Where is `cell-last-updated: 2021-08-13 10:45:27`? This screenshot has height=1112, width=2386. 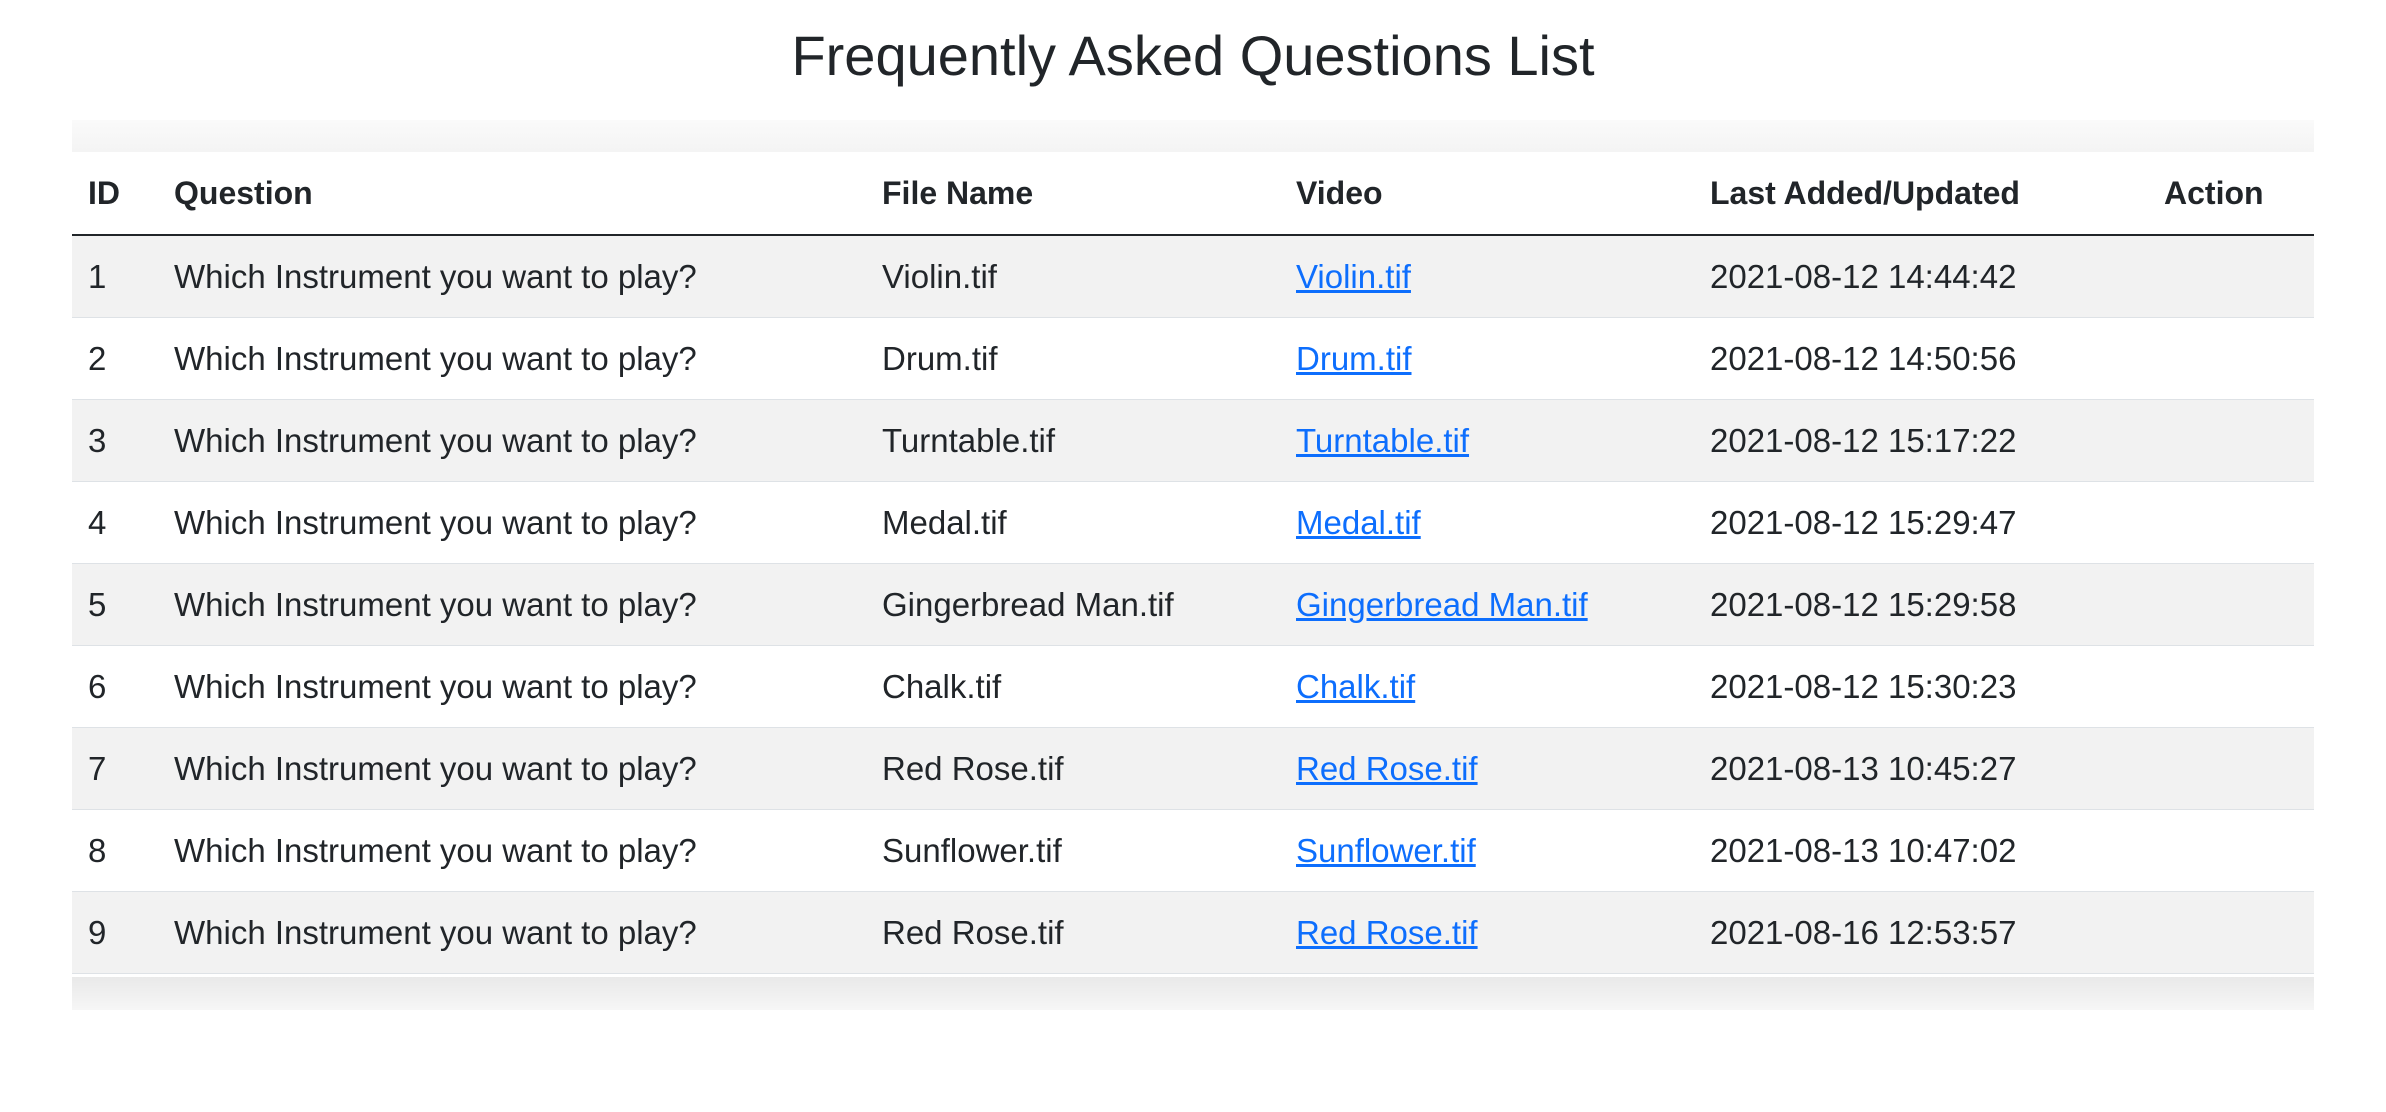 cell-last-updated: 2021-08-13 10:45:27 is located at coordinates (1921, 768).